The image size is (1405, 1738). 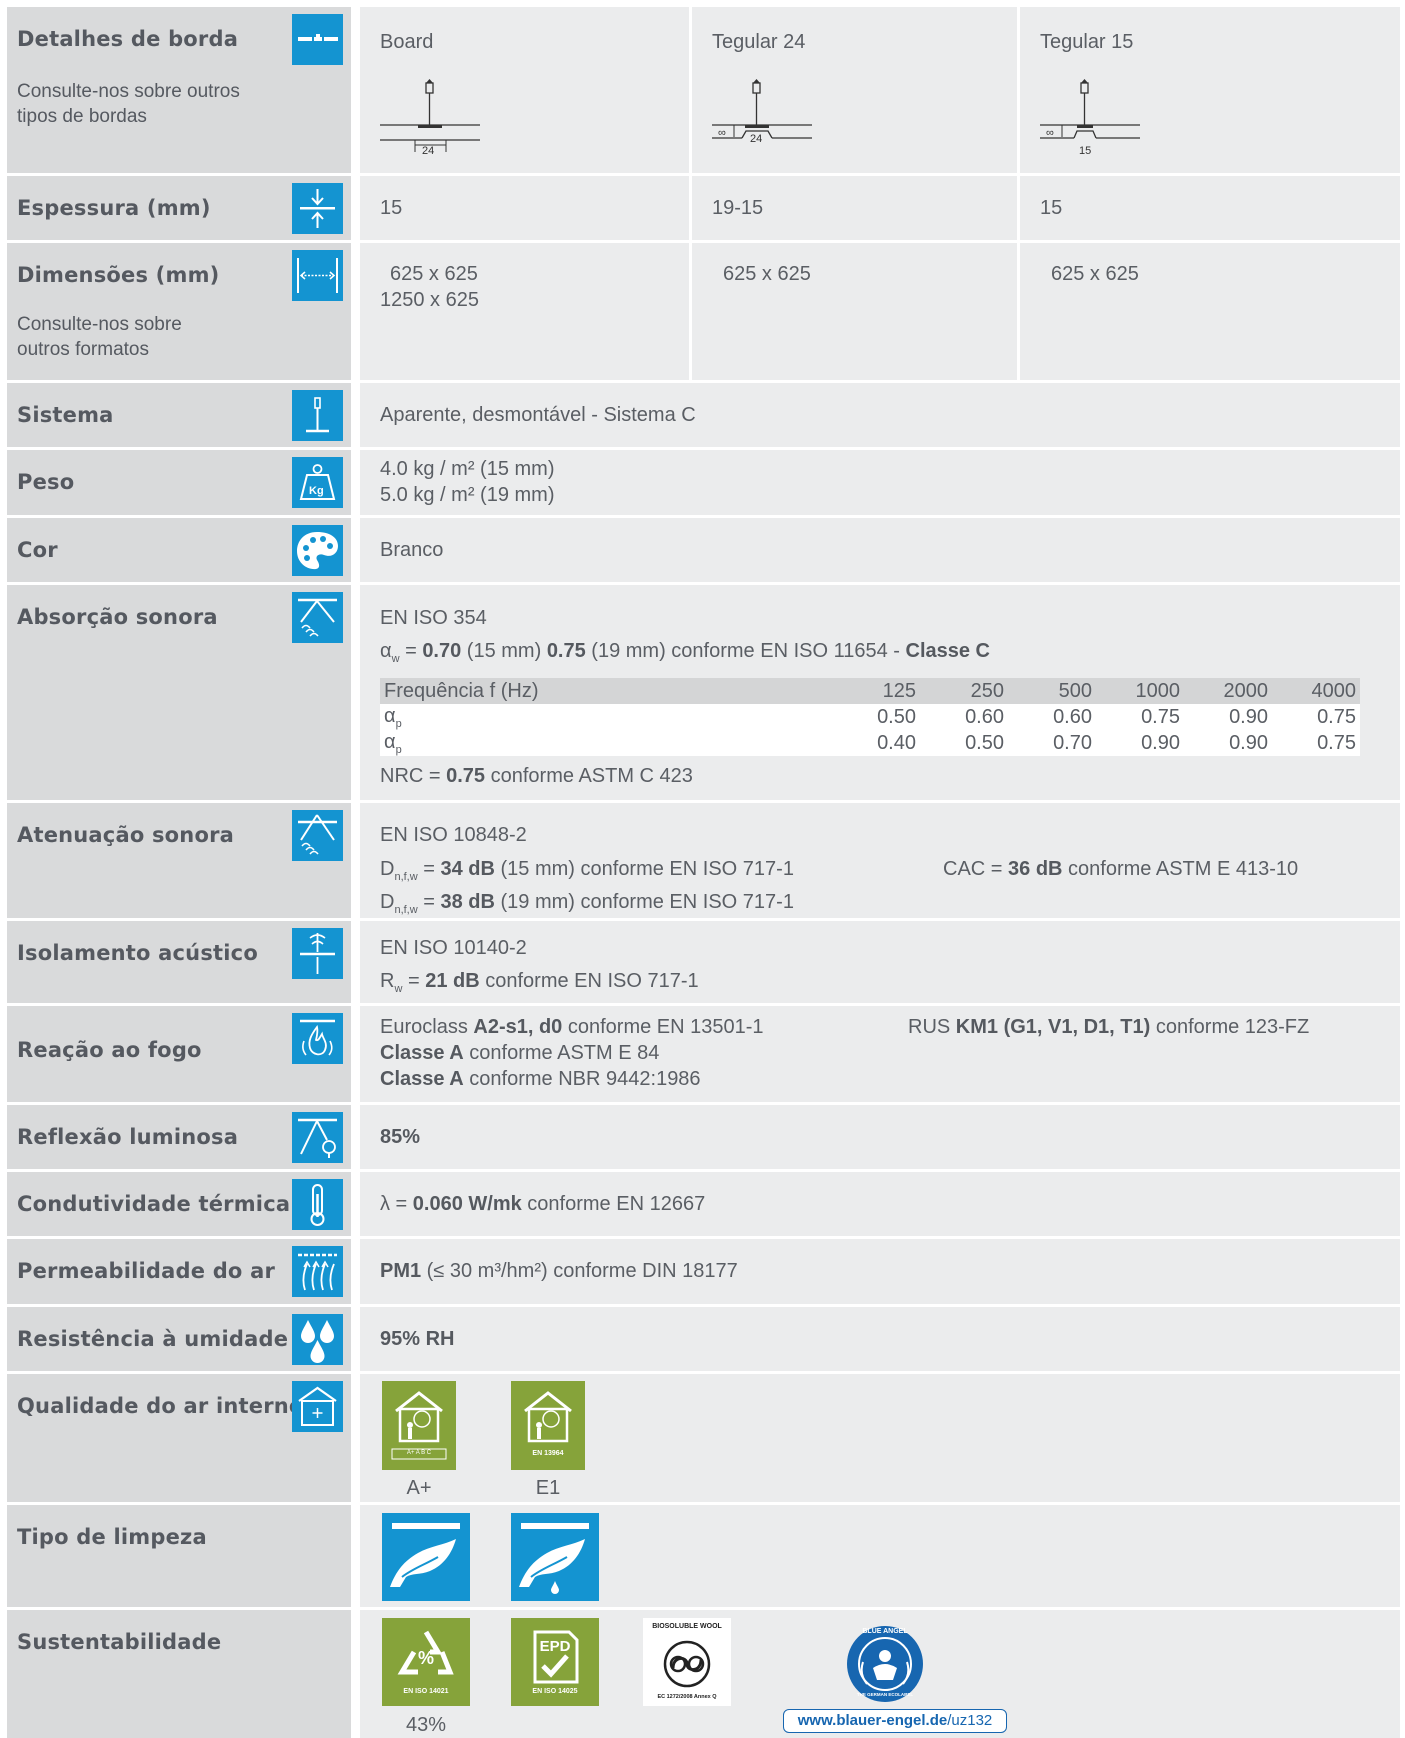 I want to click on row-umidade: Resistência à umidade 95% RH, so click(x=702, y=1339).